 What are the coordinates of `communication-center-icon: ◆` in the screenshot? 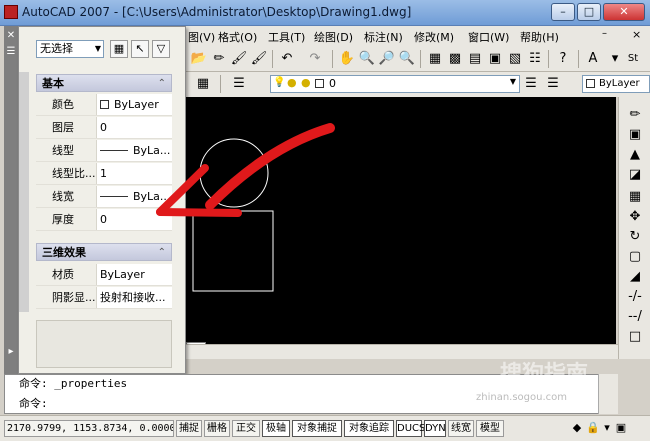 It's located at (577, 428).